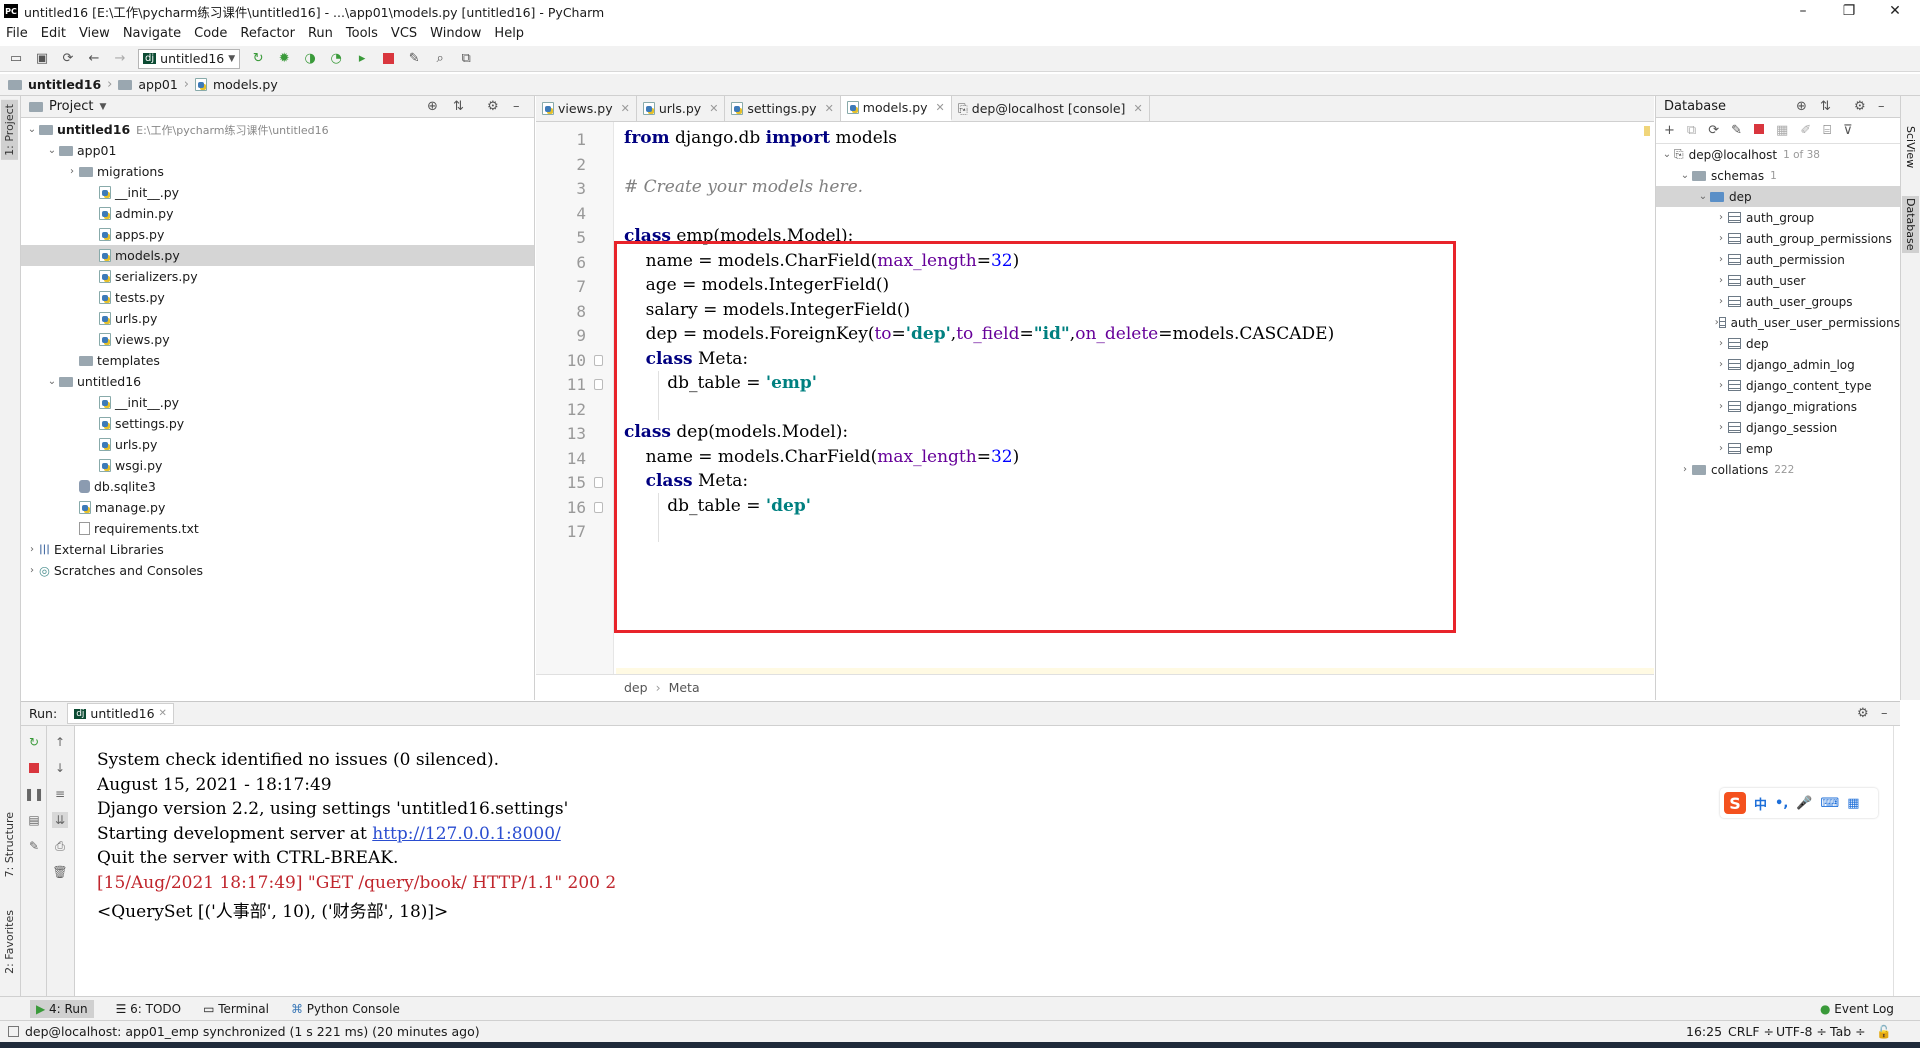 The width and height of the screenshot is (1920, 1048). What do you see at coordinates (1051, 108) in the screenshot?
I see `tab-console: ⎘ dep@localhost [console] ✕` at bounding box center [1051, 108].